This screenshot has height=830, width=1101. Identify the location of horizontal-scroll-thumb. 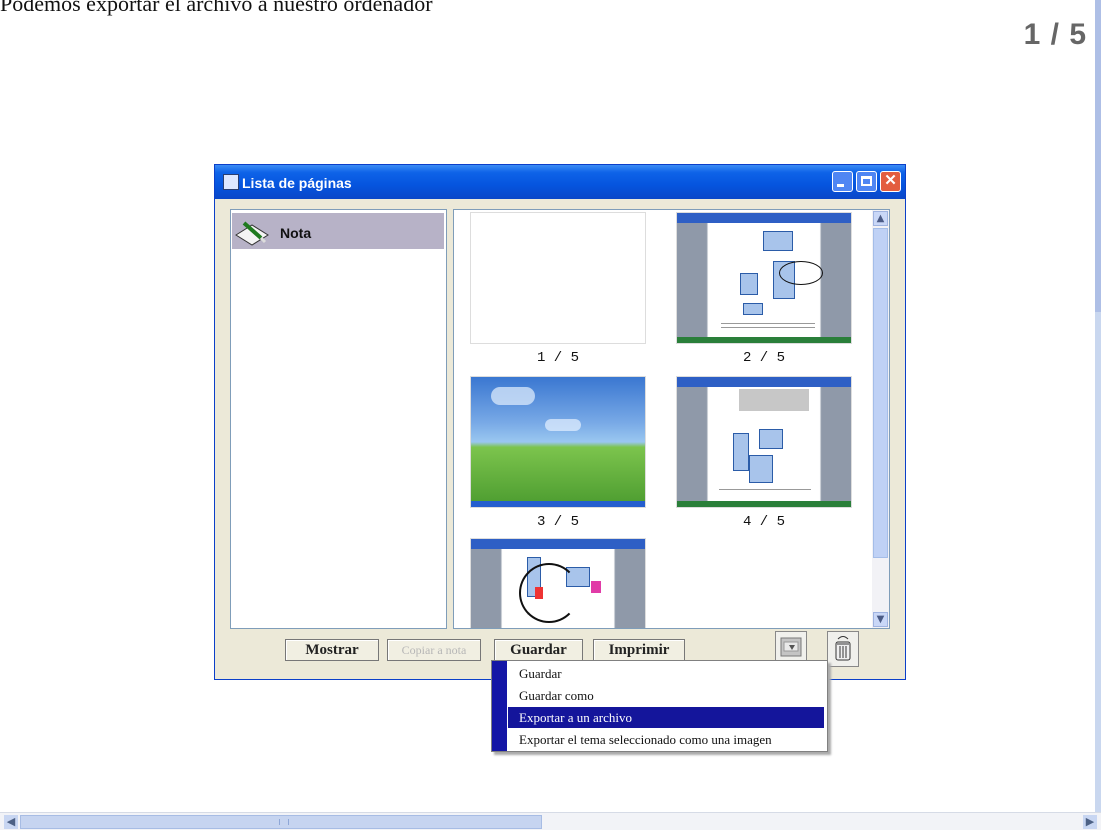
(281, 822).